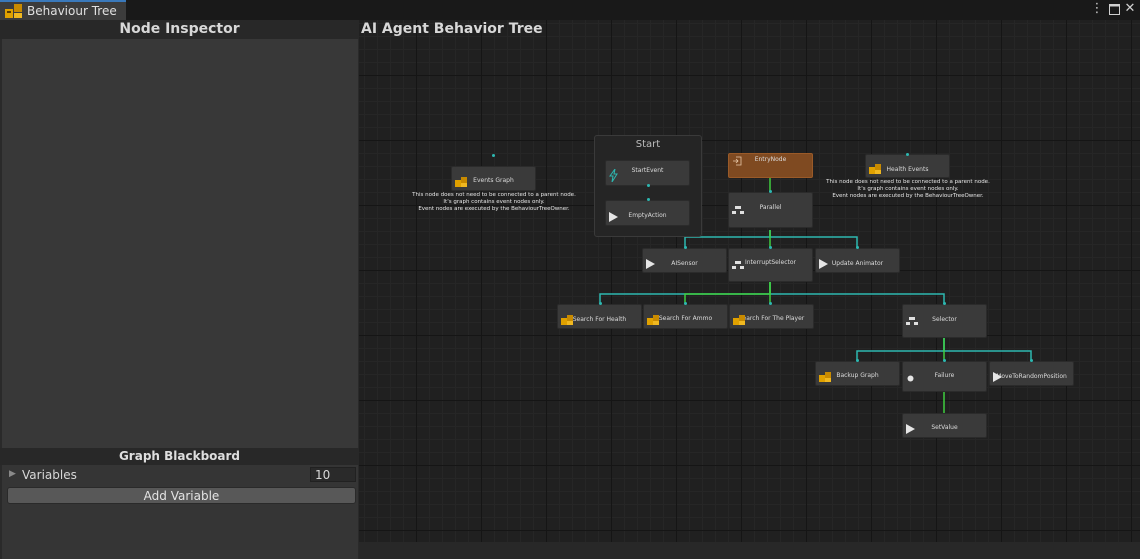 This screenshot has width=1140, height=559. I want to click on node-empty-action: EmptyAction, so click(647, 213).